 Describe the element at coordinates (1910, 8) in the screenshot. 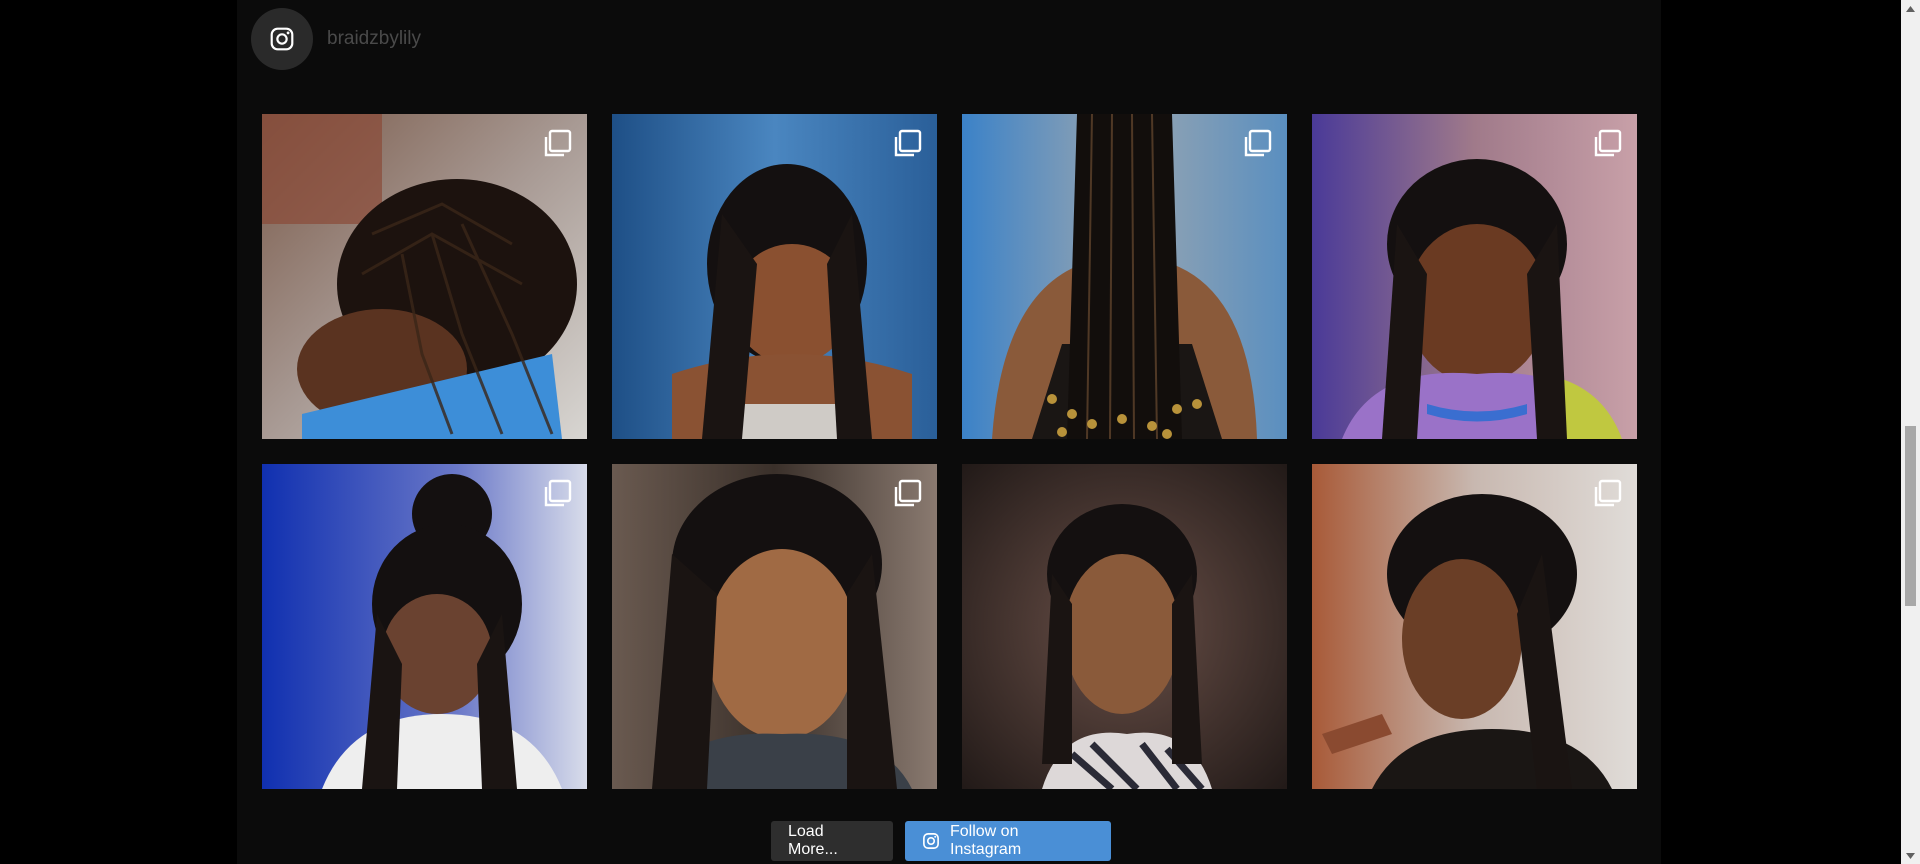

I see `scroll-up-arrow-icon` at that location.